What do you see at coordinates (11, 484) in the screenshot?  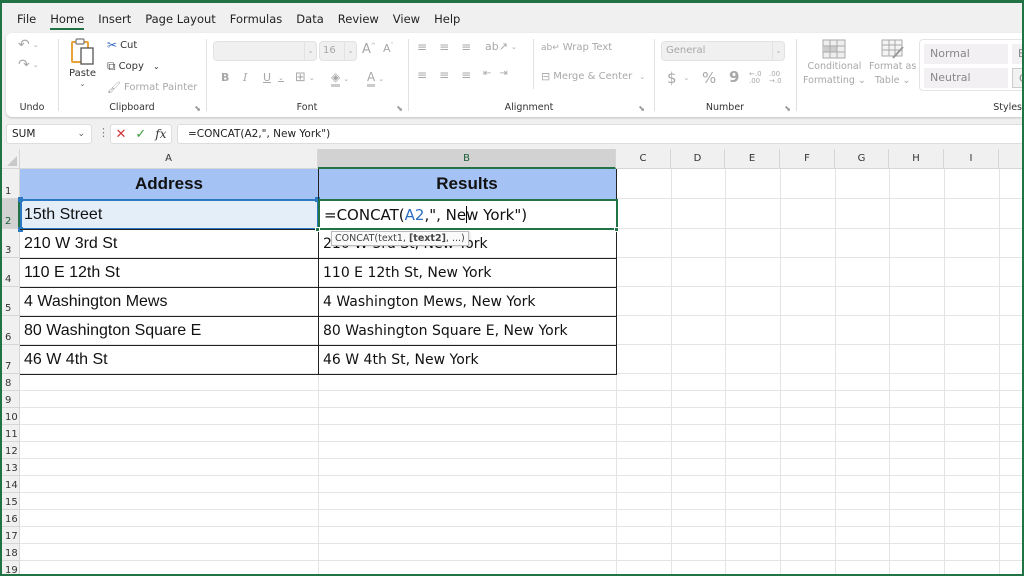 I see `row-header-14: 14` at bounding box center [11, 484].